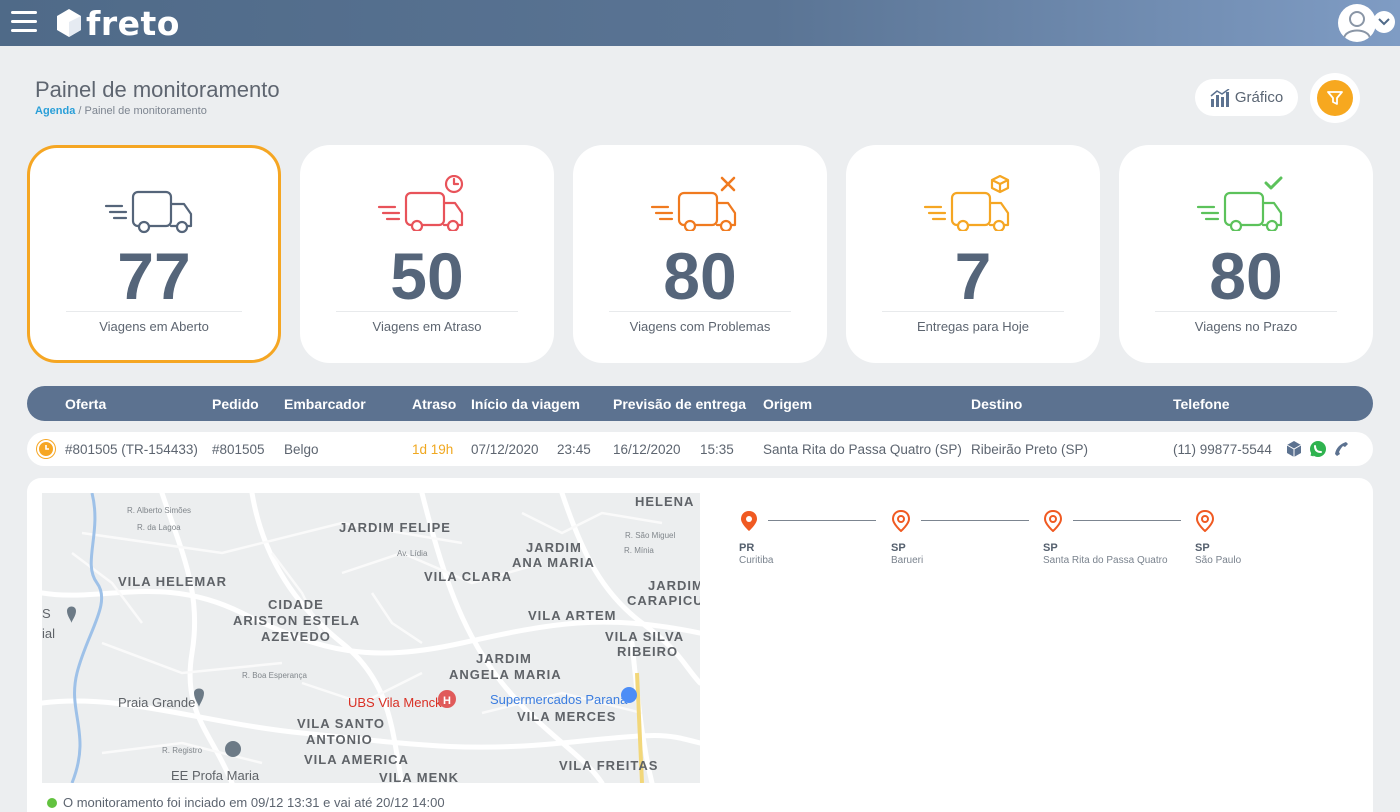  I want to click on breadcrumb-link-agenda: Agenda, so click(55, 111).